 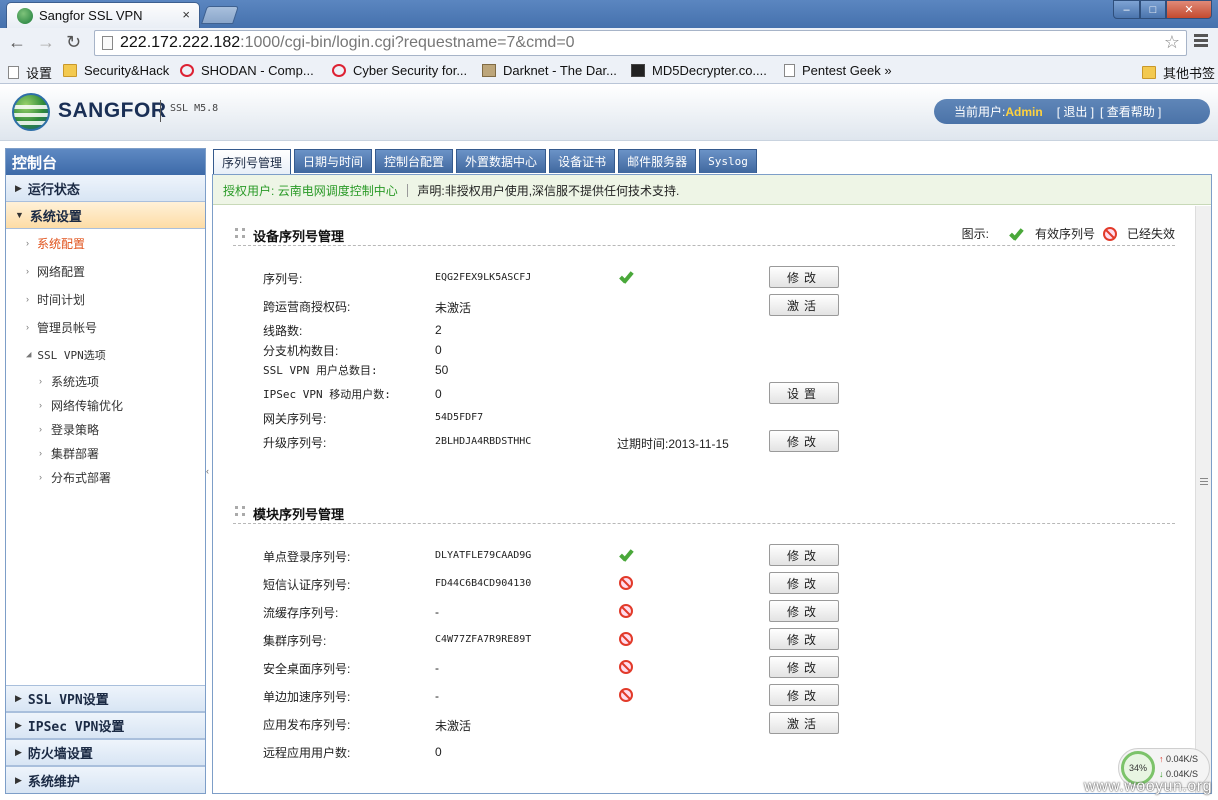 I want to click on tab-mail-server: 邮件服务器, so click(x=657, y=161).